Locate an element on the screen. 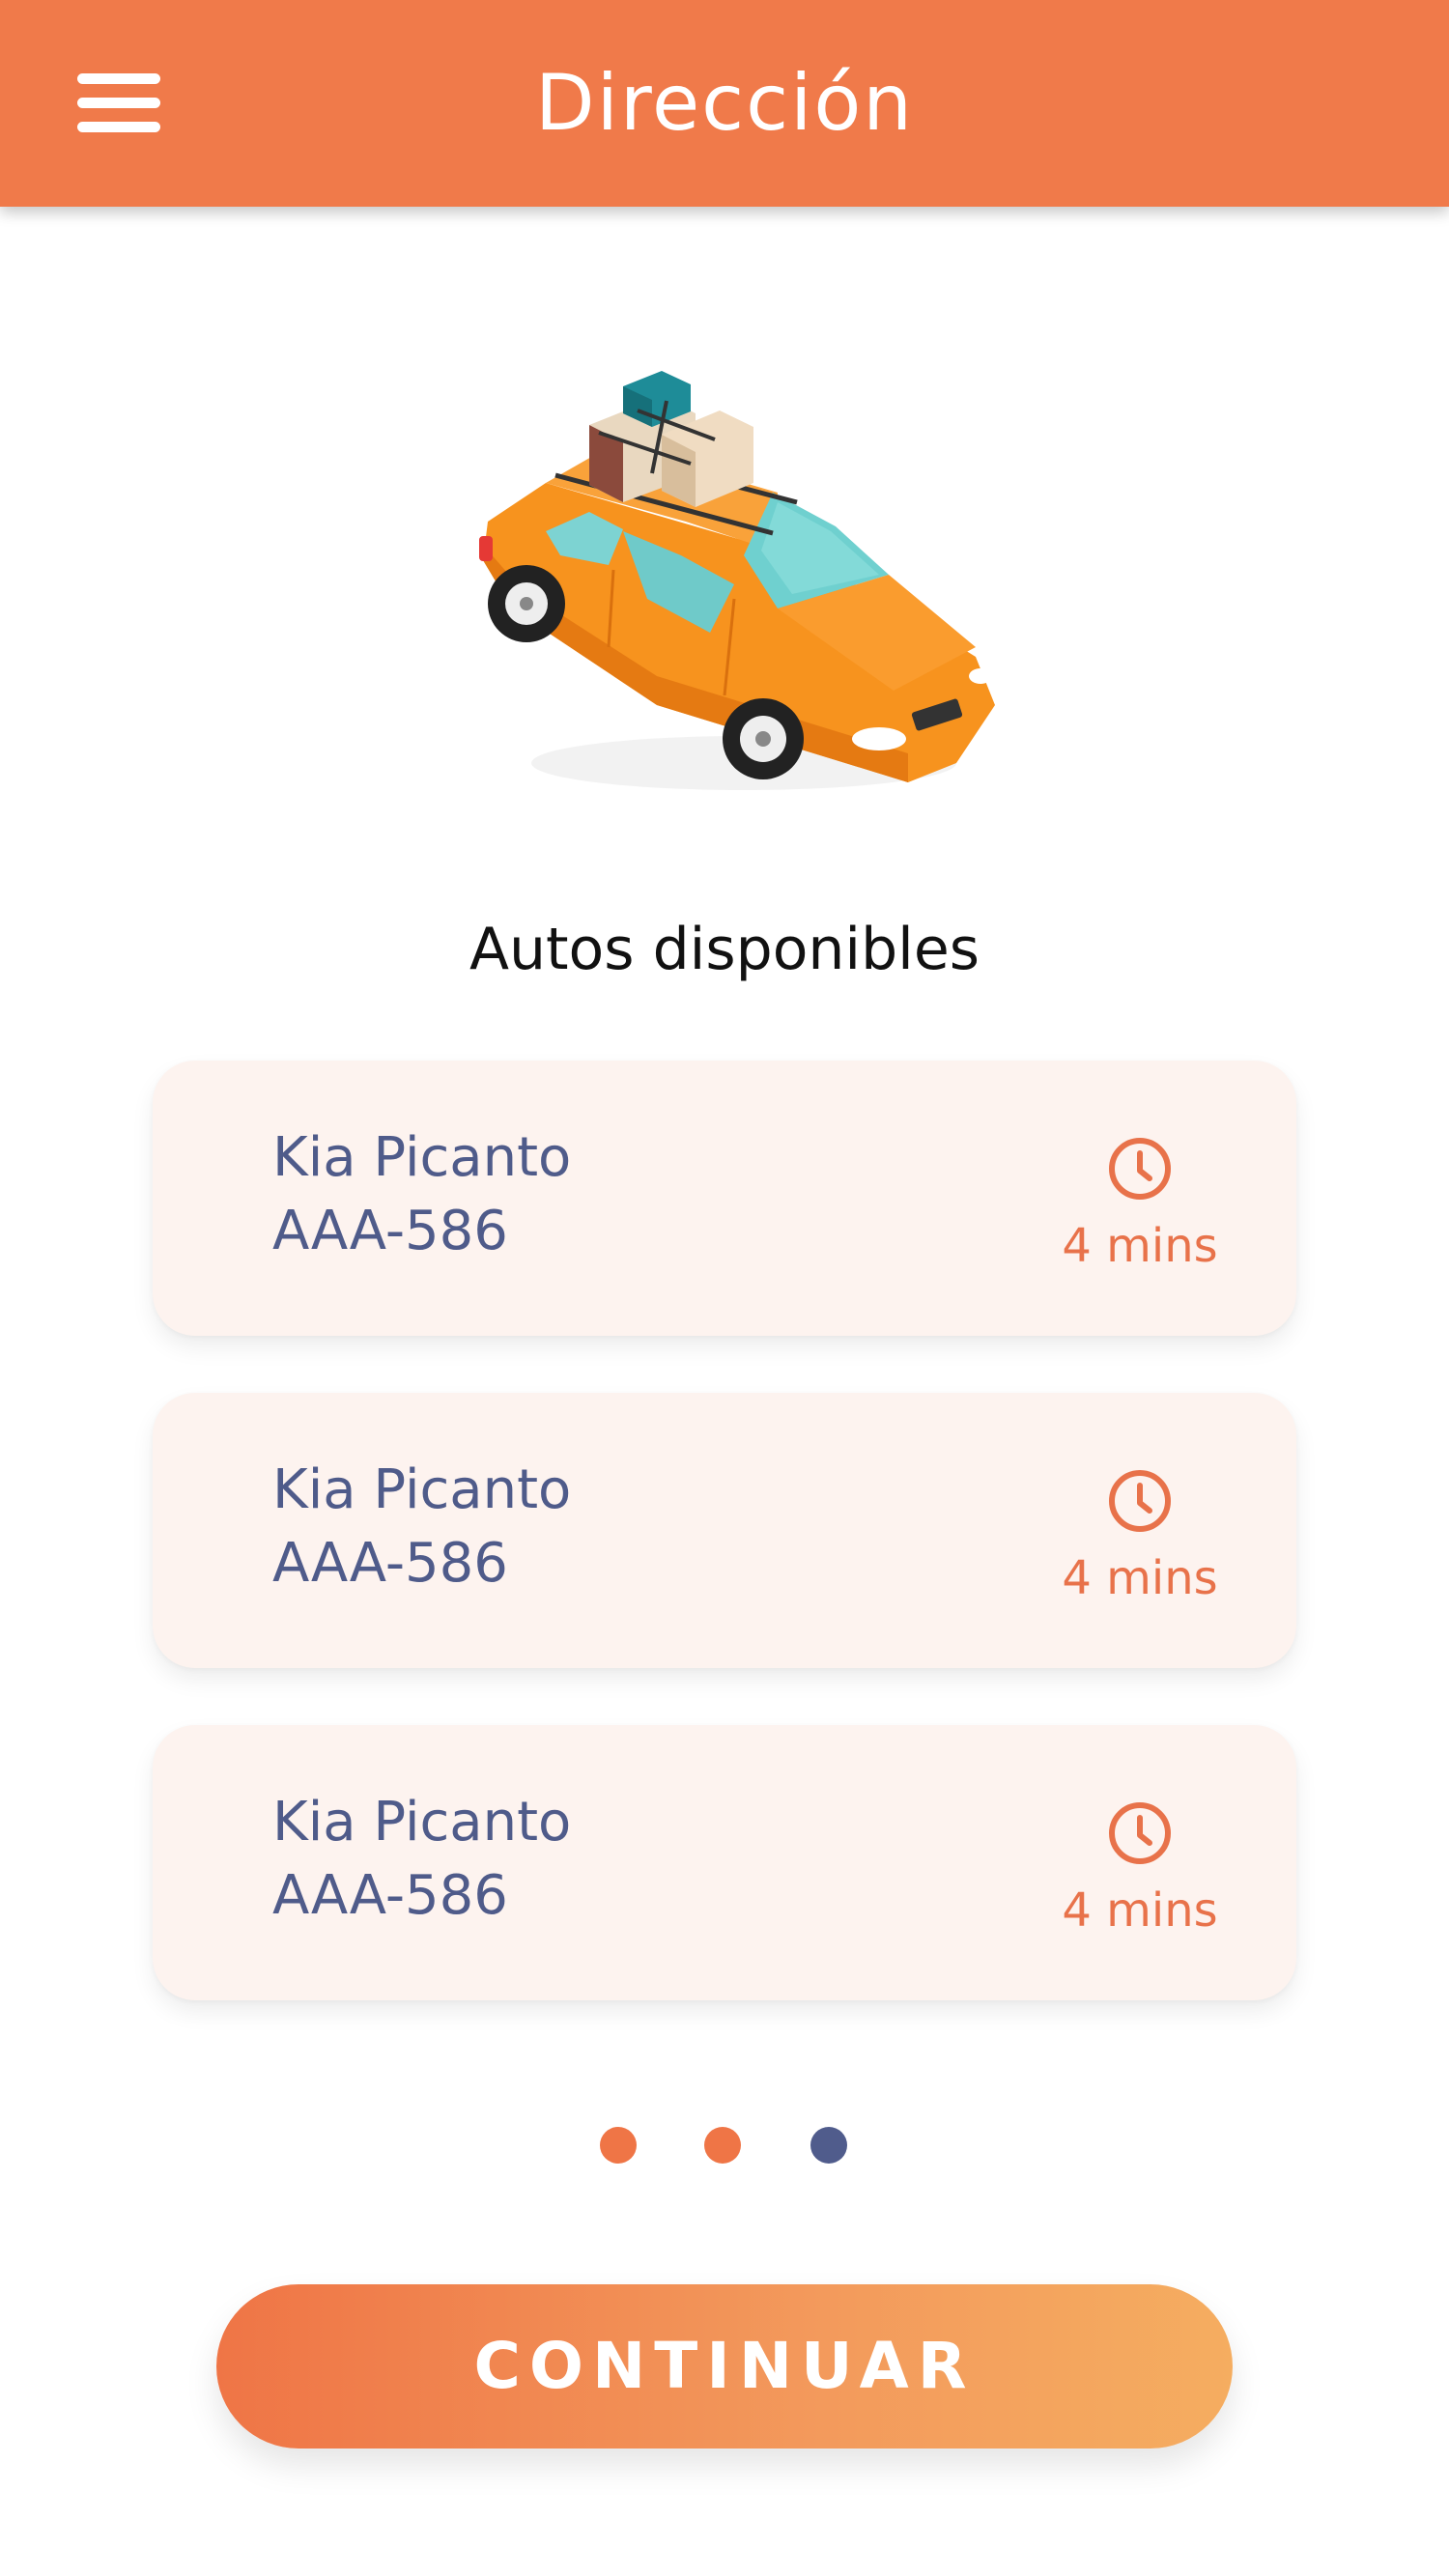 This screenshot has height=2576, width=1449. continue-button: CONTINUAR is located at coordinates (724, 2366).